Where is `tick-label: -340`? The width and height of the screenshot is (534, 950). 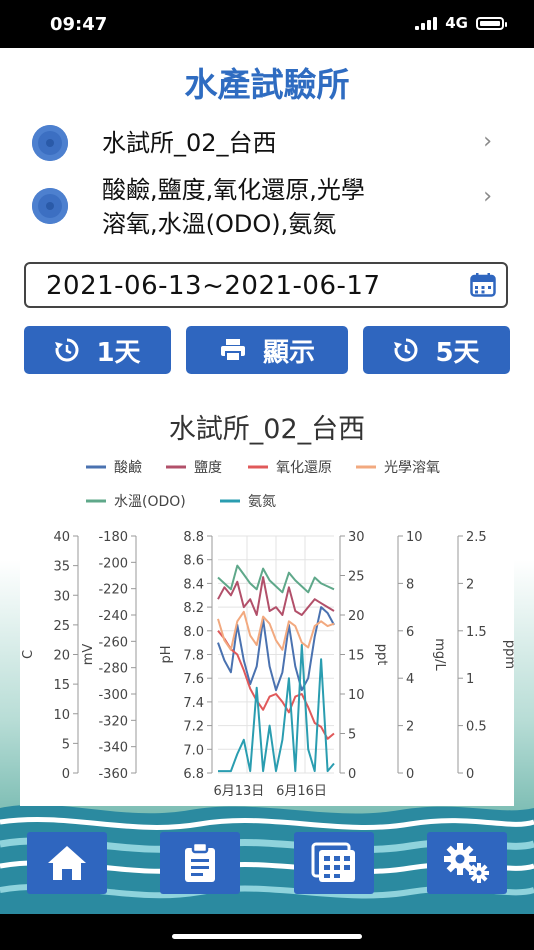
tick-label: -340 is located at coordinates (113, 748).